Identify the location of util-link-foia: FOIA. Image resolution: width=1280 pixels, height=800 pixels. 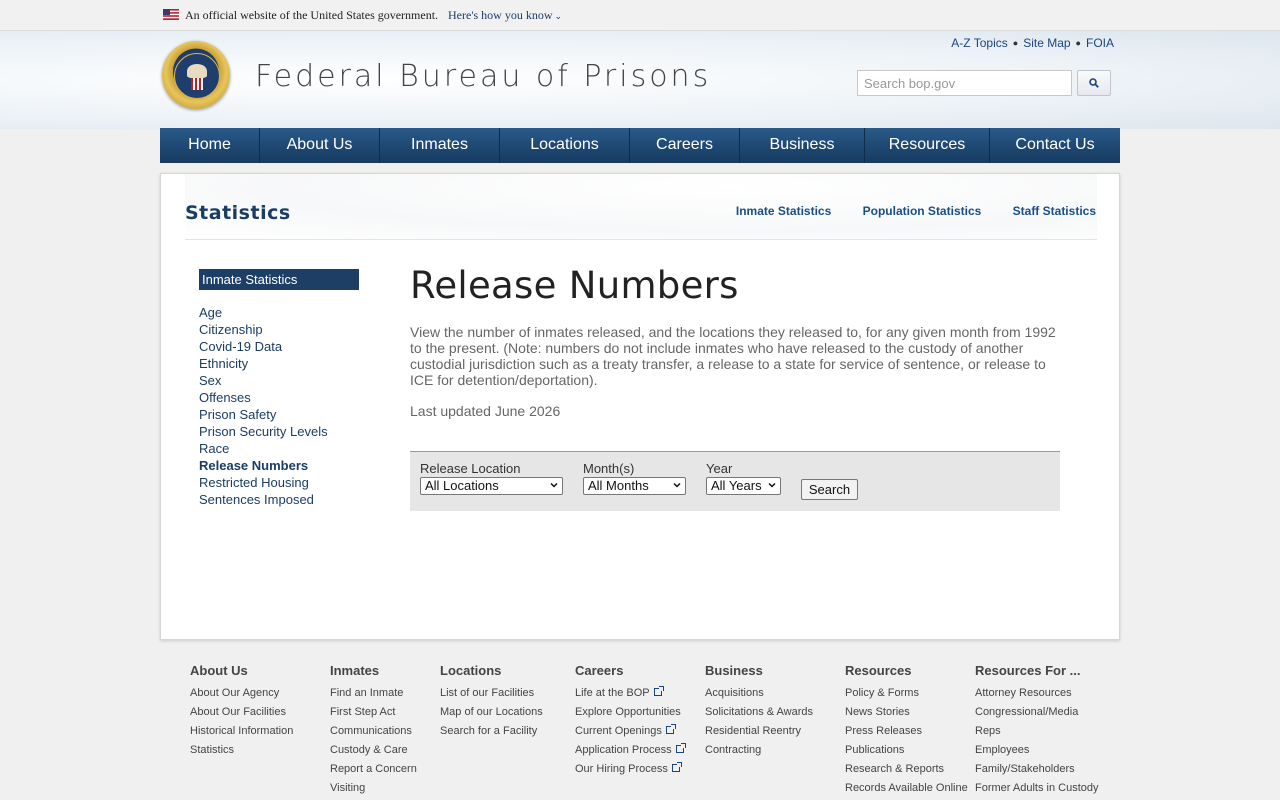
(1100, 43).